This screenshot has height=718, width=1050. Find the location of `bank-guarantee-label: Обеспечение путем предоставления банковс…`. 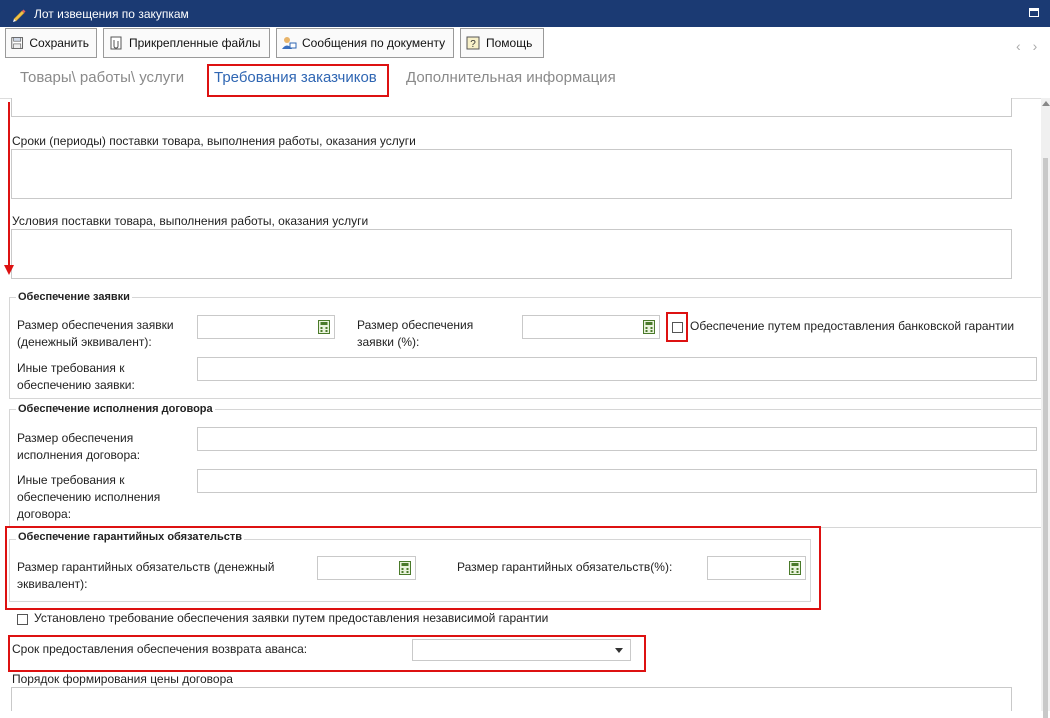

bank-guarantee-label: Обеспечение путем предоставления банковс… is located at coordinates (852, 326).